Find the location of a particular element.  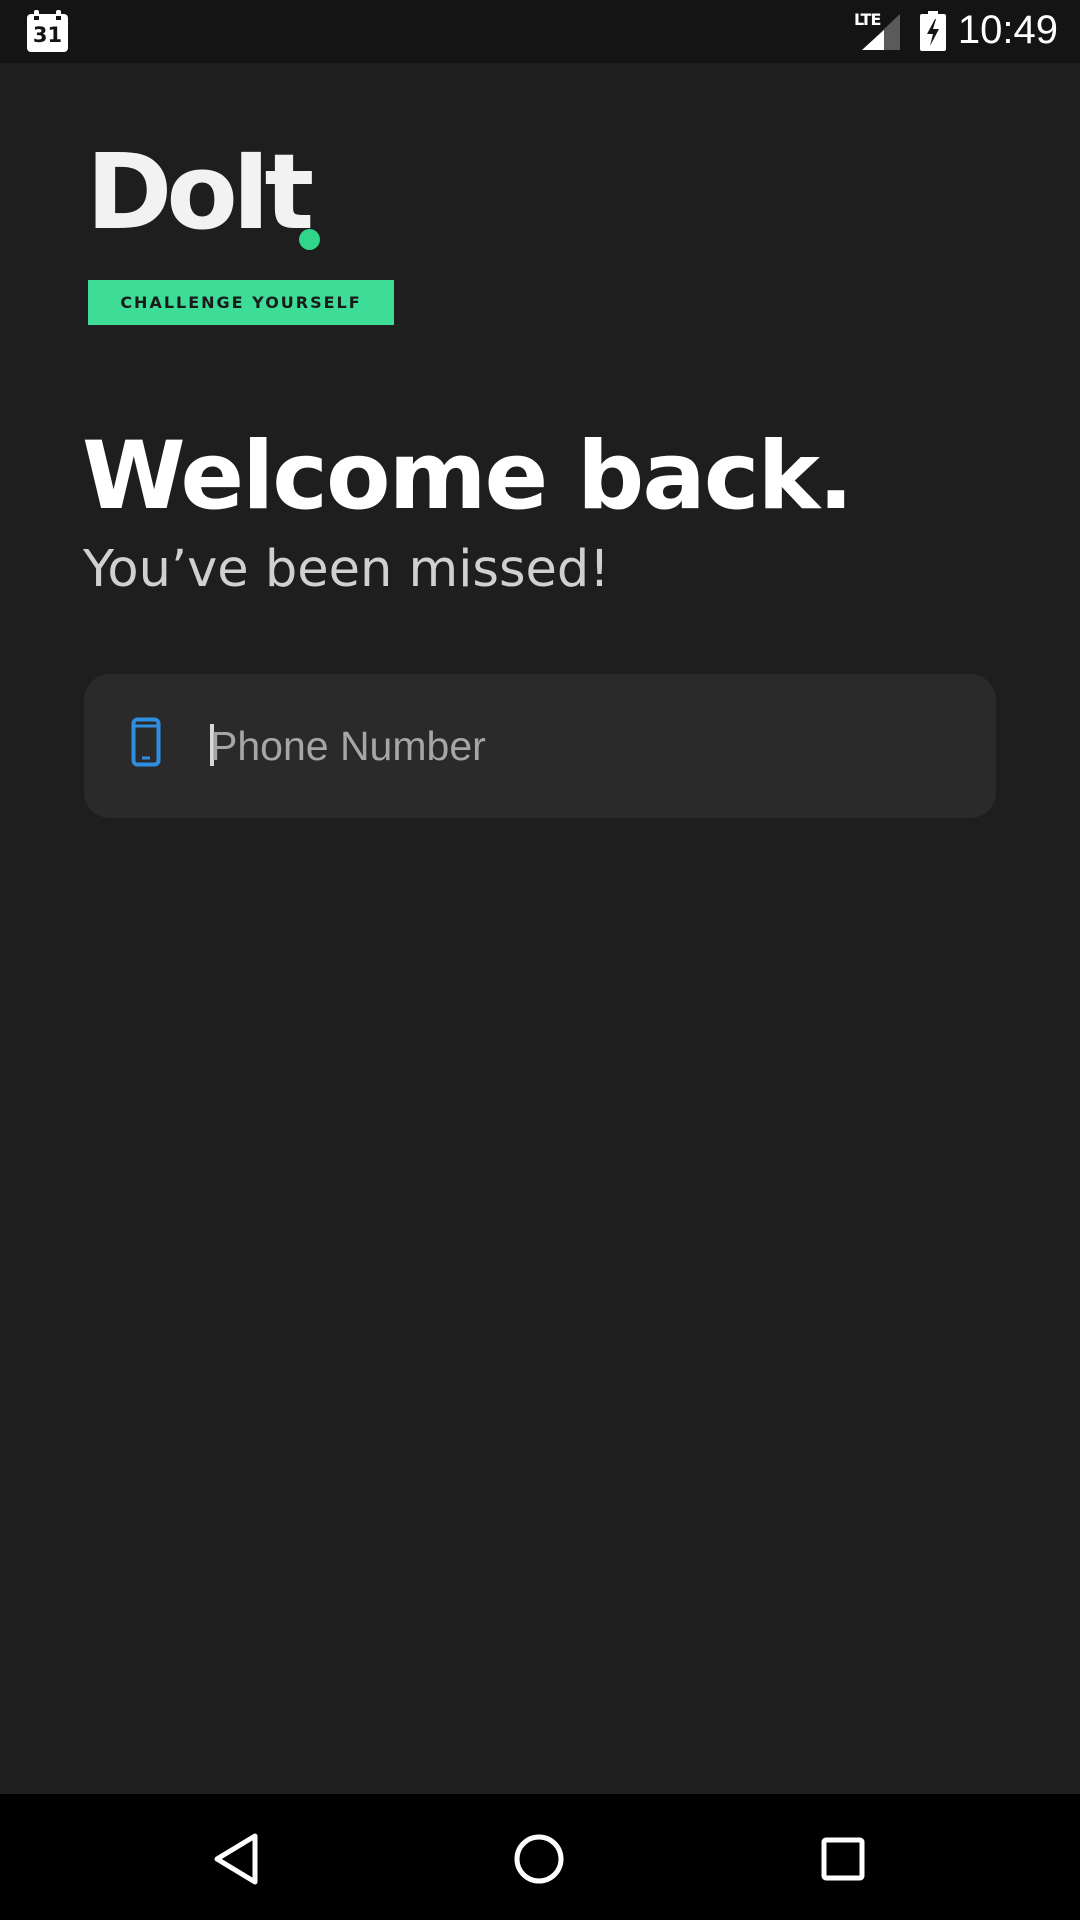

brand-tagline-badge: CHALLENGE YOURSELF is located at coordinates (241, 302).